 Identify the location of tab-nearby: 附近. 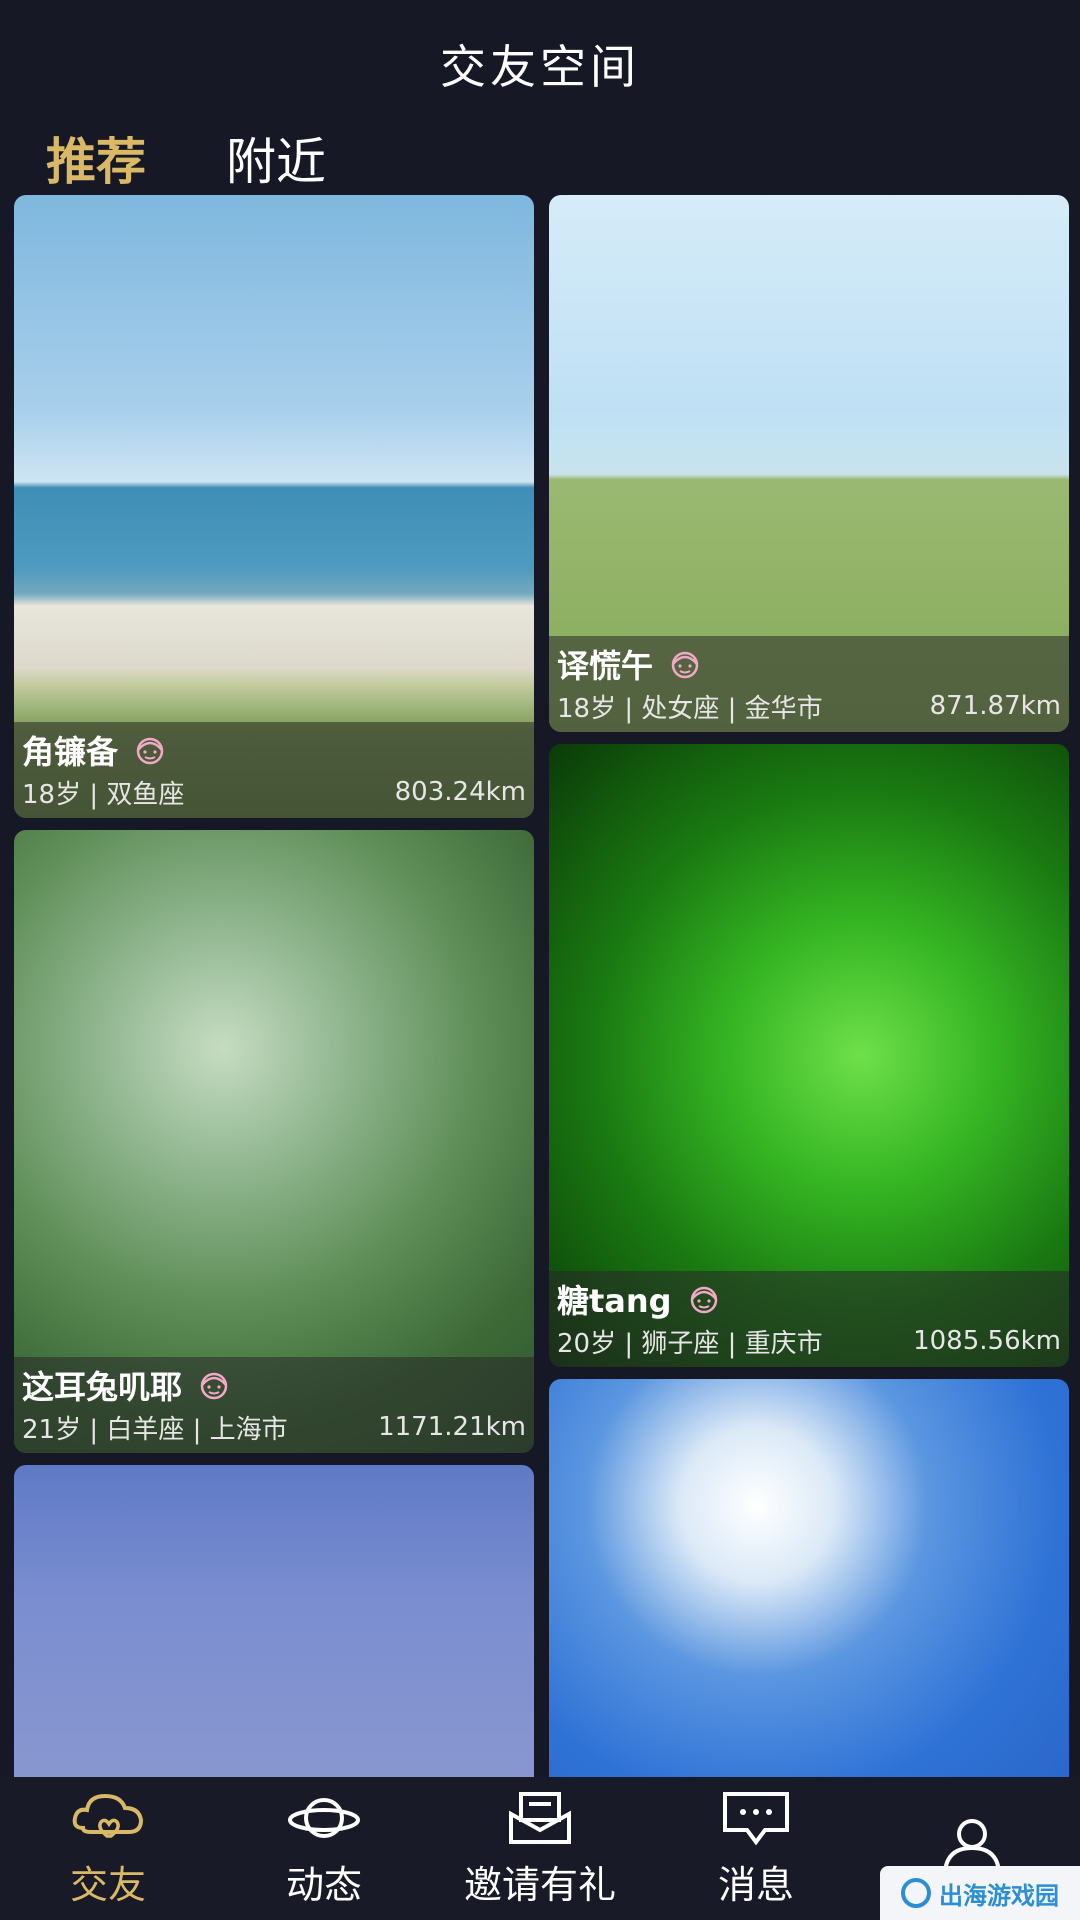
(276, 158).